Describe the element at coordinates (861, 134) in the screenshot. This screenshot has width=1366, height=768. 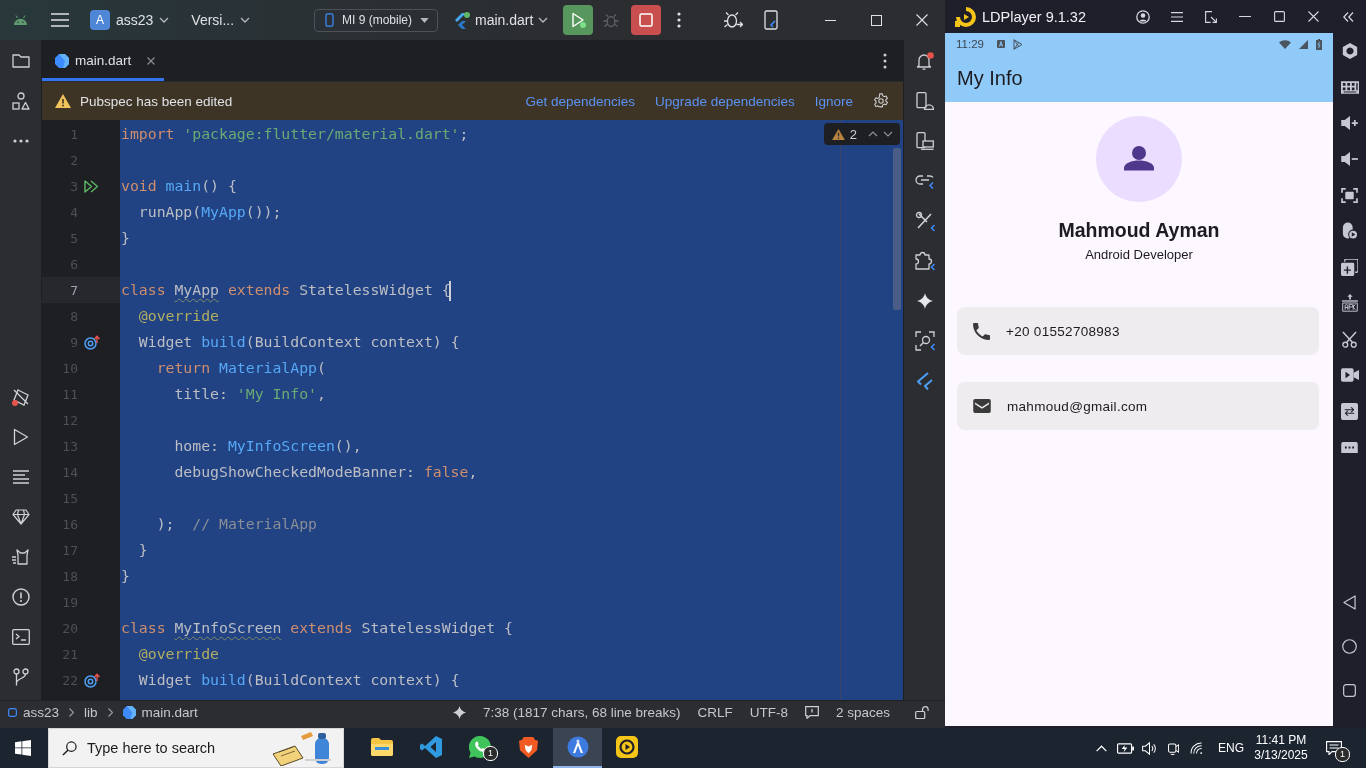
I see `inspection-widget: 2` at that location.